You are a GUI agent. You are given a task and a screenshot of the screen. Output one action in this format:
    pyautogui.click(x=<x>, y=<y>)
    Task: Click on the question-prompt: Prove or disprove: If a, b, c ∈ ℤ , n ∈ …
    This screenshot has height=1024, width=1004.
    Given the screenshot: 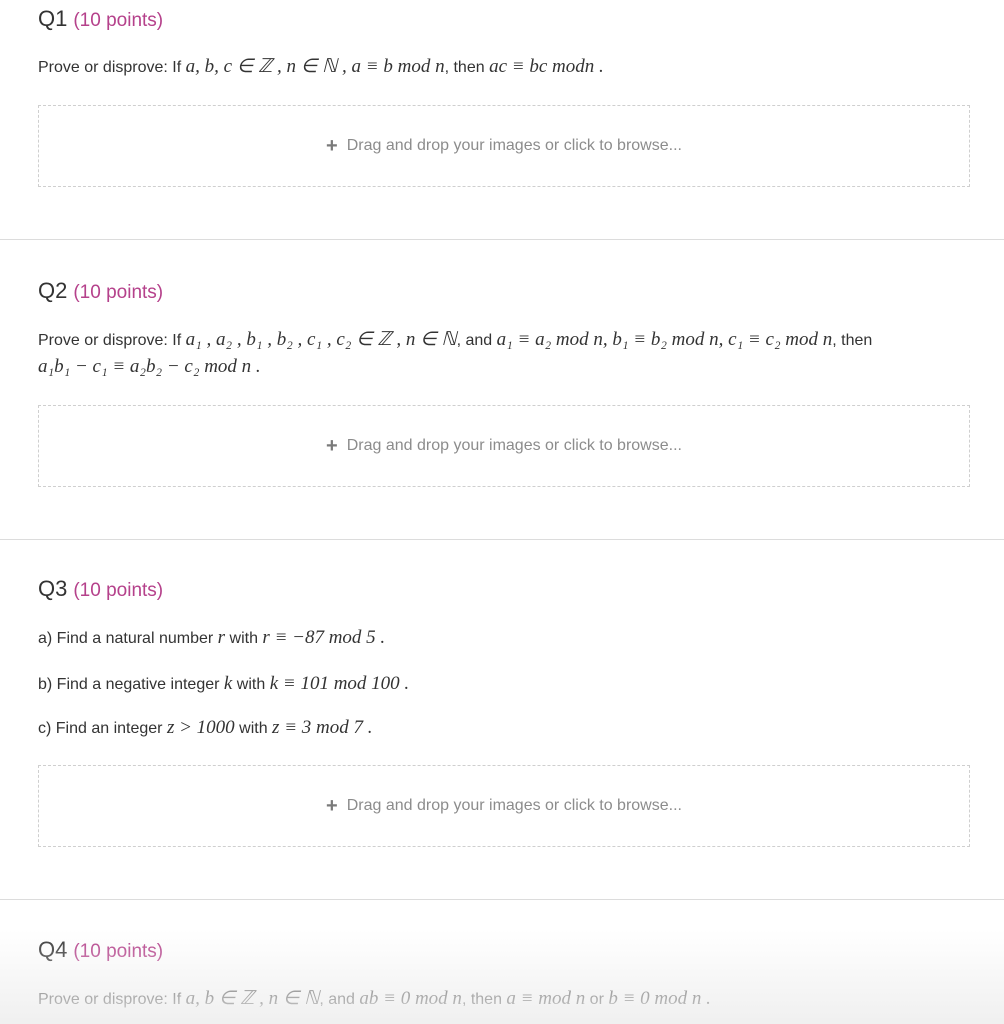 What is the action you would take?
    pyautogui.click(x=501, y=67)
    